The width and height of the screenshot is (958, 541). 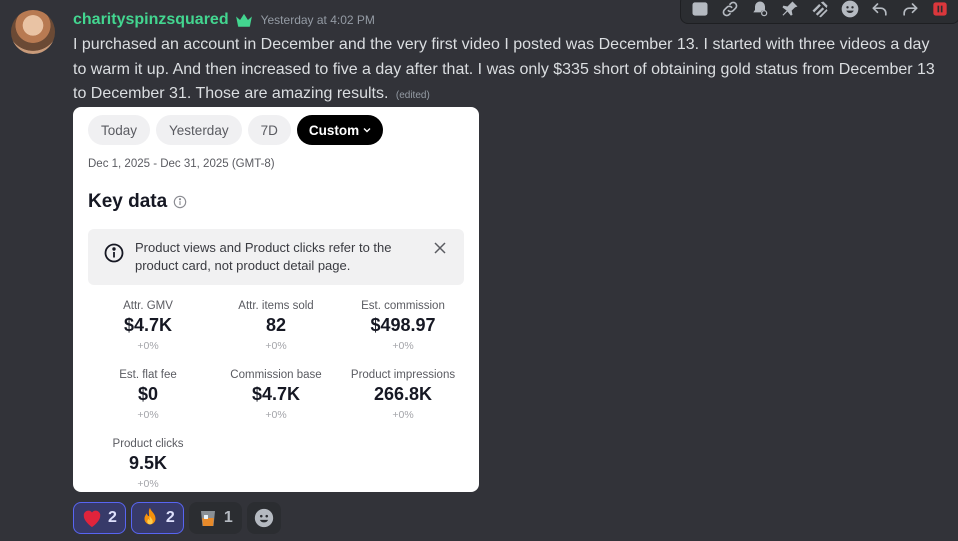 I want to click on chip-custom: Custom, so click(x=340, y=130).